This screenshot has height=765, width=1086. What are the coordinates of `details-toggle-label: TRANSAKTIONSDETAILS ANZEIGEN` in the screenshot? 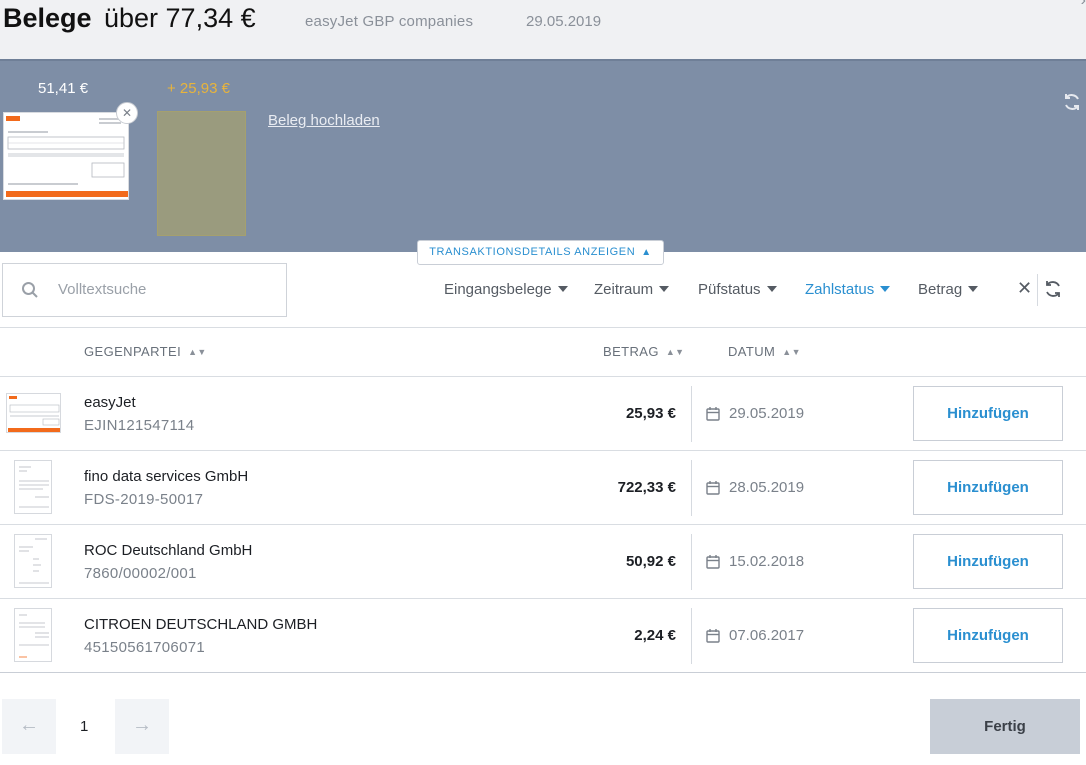 It's located at (532, 252).